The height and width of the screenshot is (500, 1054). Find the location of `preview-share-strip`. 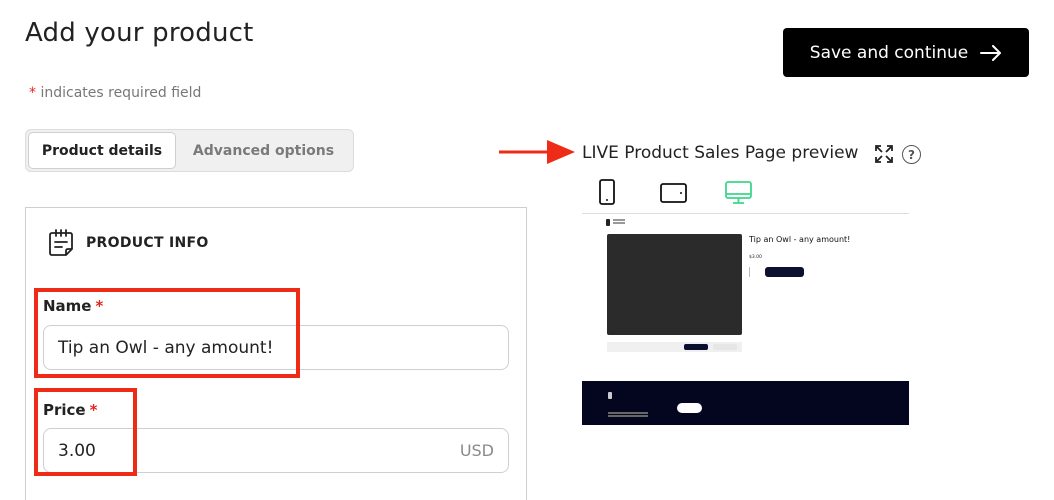

preview-share-strip is located at coordinates (674, 347).